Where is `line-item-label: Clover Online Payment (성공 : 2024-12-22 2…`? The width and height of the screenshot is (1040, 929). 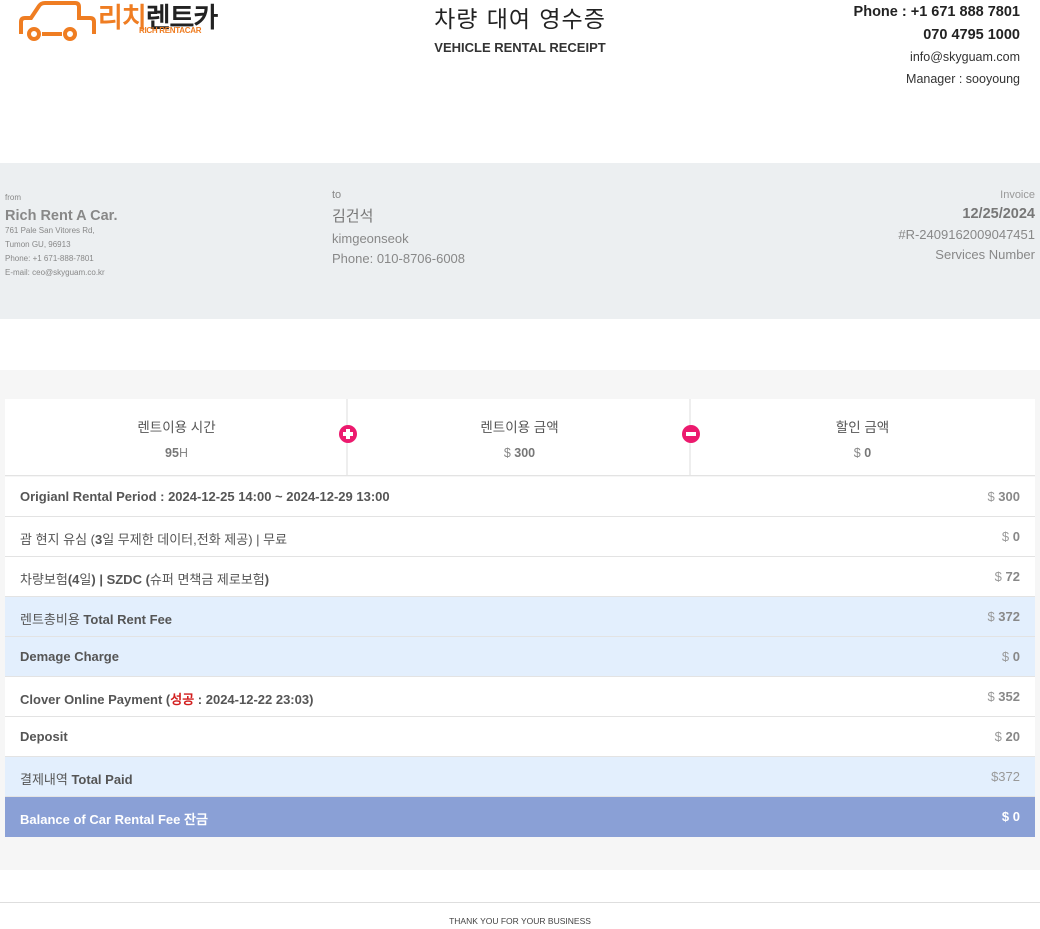
line-item-label: Clover Online Payment (성공 : 2024-12-22 2… is located at coordinates (166, 698).